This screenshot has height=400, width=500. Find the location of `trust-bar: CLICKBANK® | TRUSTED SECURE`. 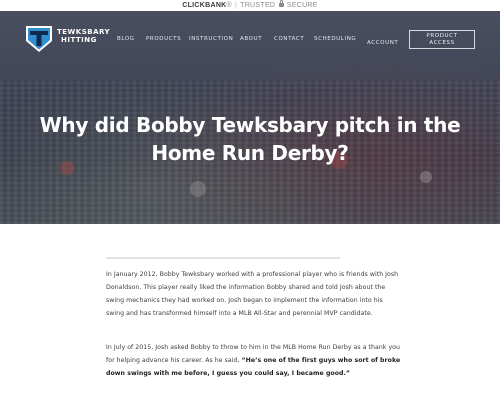

trust-bar: CLICKBANK® | TRUSTED SECURE is located at coordinates (250, 5).